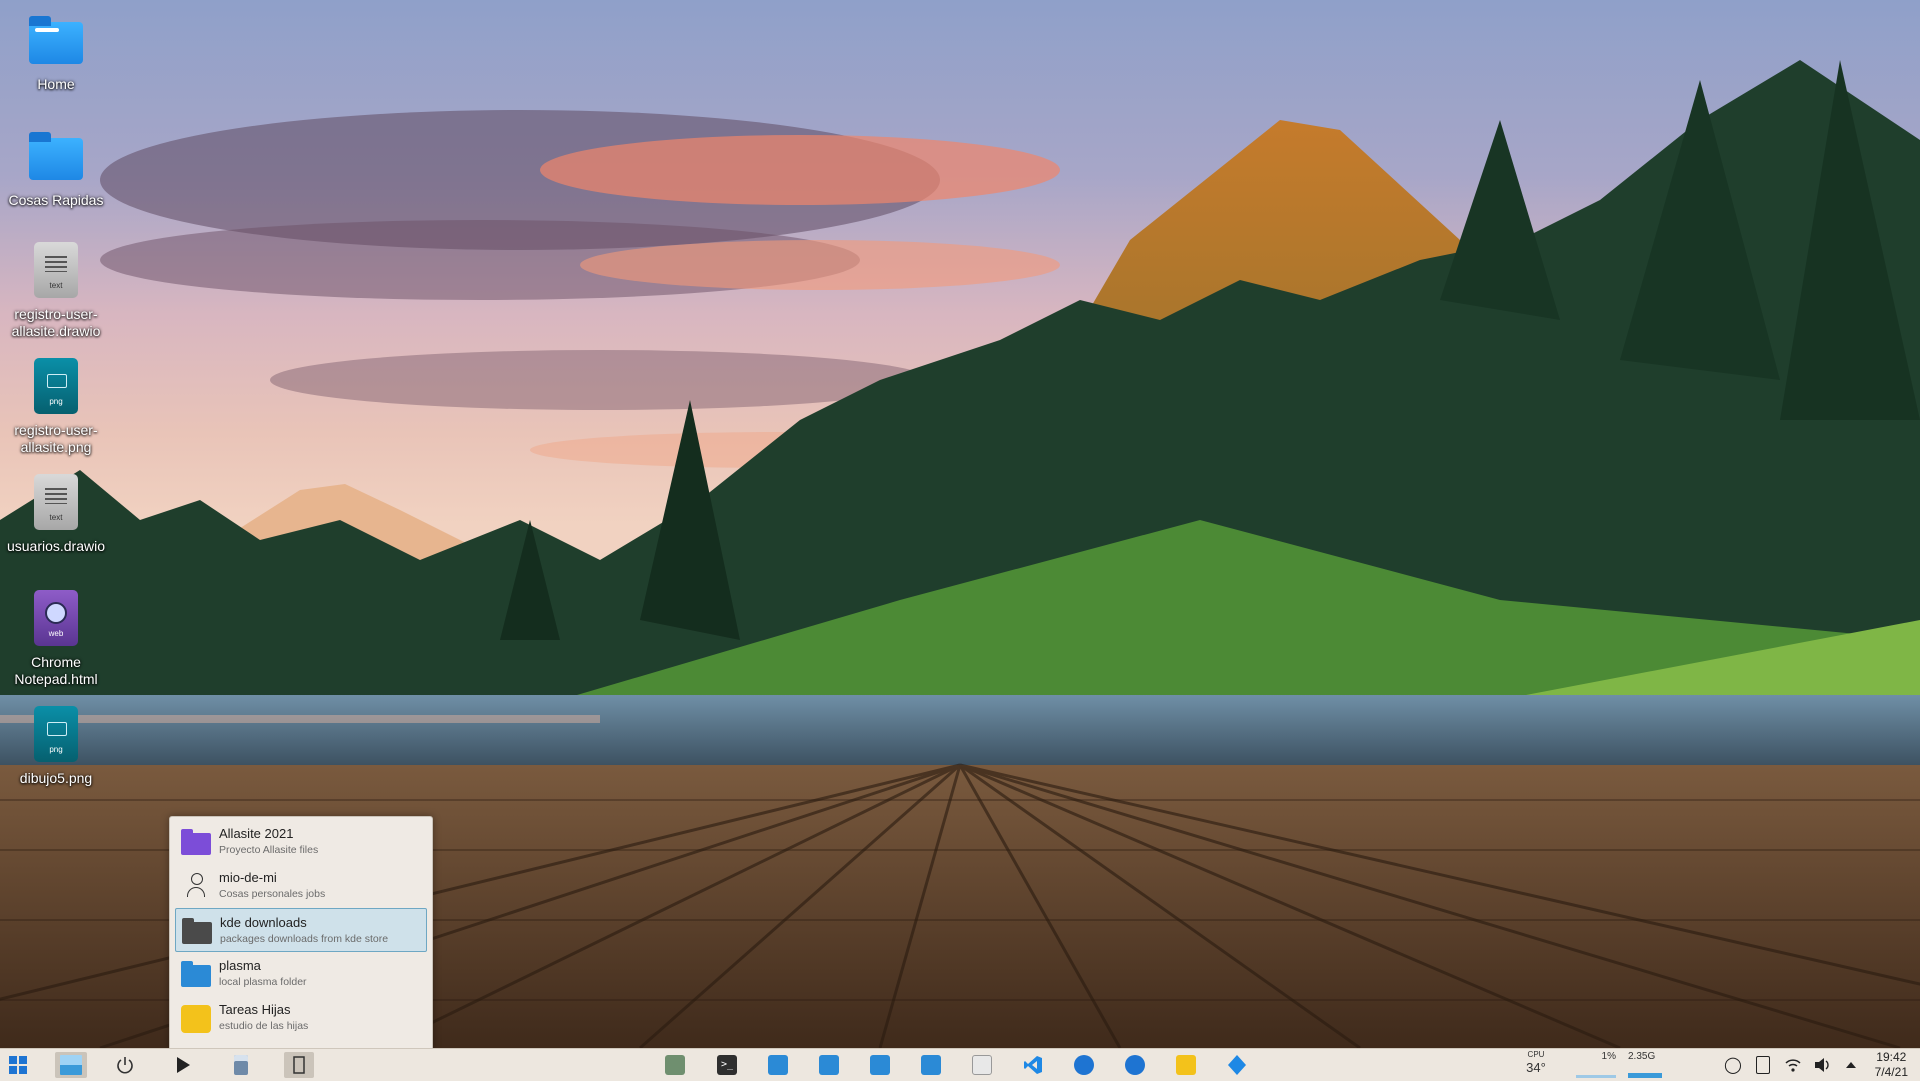 The image size is (1920, 1081). I want to click on desktop-icon-chrome-notepad: web Chrome Notepad.html, so click(56, 638).